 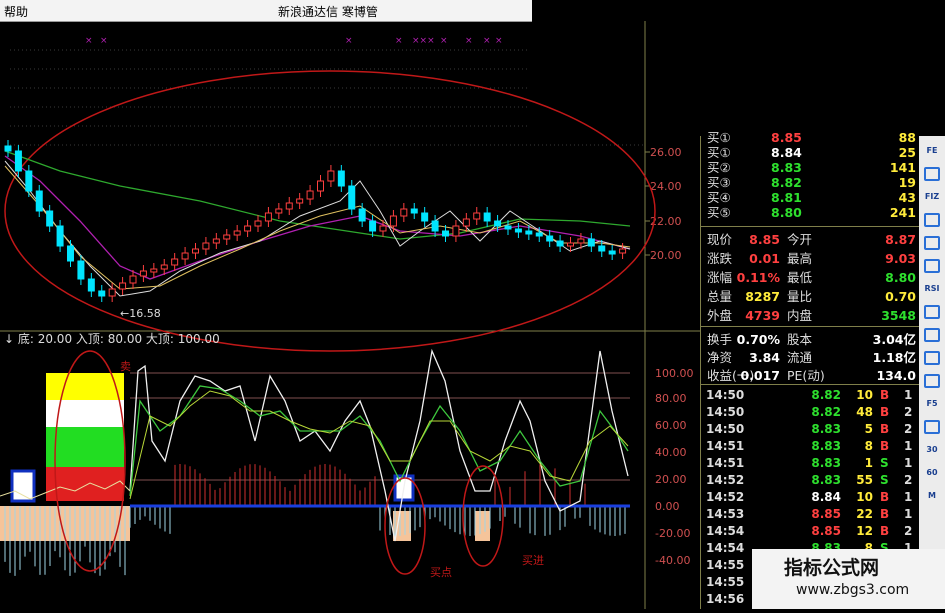 What do you see at coordinates (810, 167) in the screenshot?
I see `bid-row: 买② 8.83 141` at bounding box center [810, 167].